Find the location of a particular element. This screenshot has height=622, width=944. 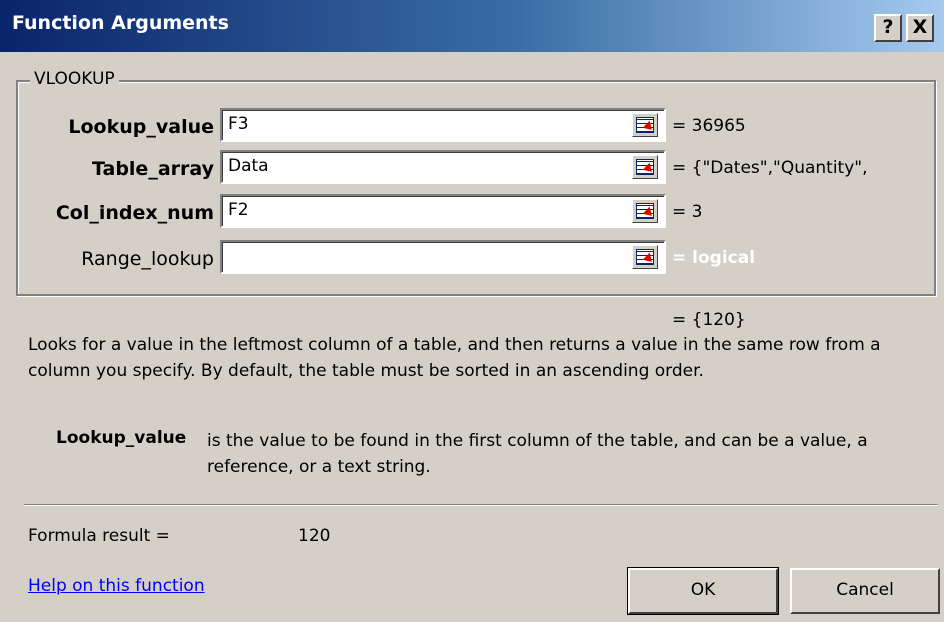

range-lookup-label: Range_lookup is located at coordinates (147, 259).